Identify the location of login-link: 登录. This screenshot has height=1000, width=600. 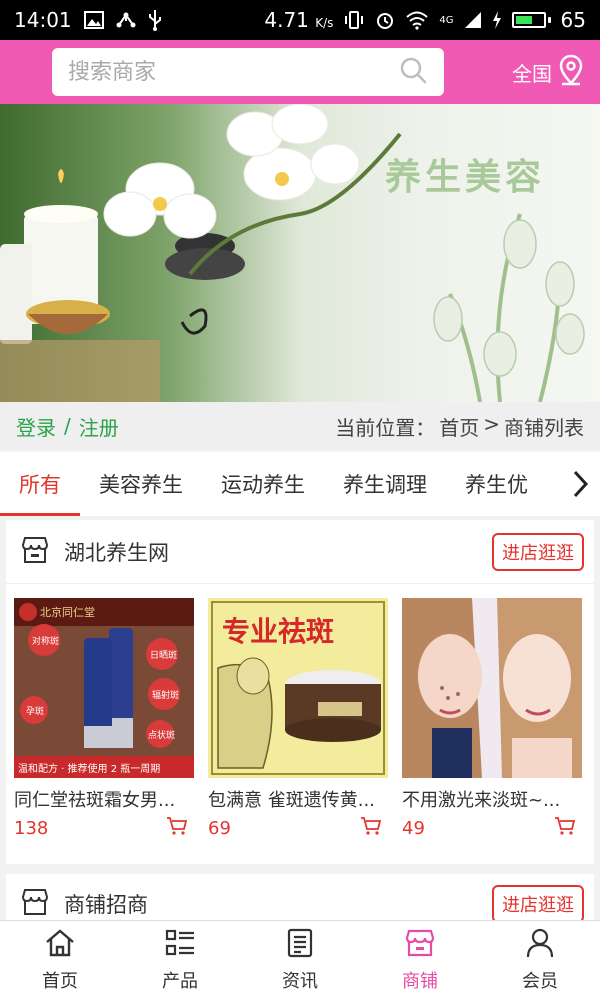
(36, 426).